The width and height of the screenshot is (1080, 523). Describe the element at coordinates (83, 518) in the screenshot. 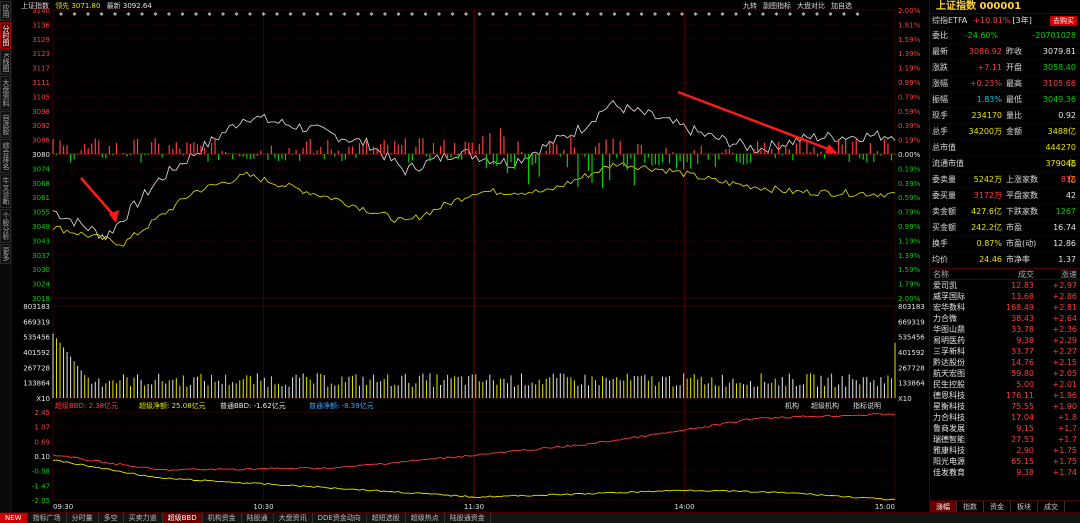

I see `bottom-tab: 分时量` at that location.